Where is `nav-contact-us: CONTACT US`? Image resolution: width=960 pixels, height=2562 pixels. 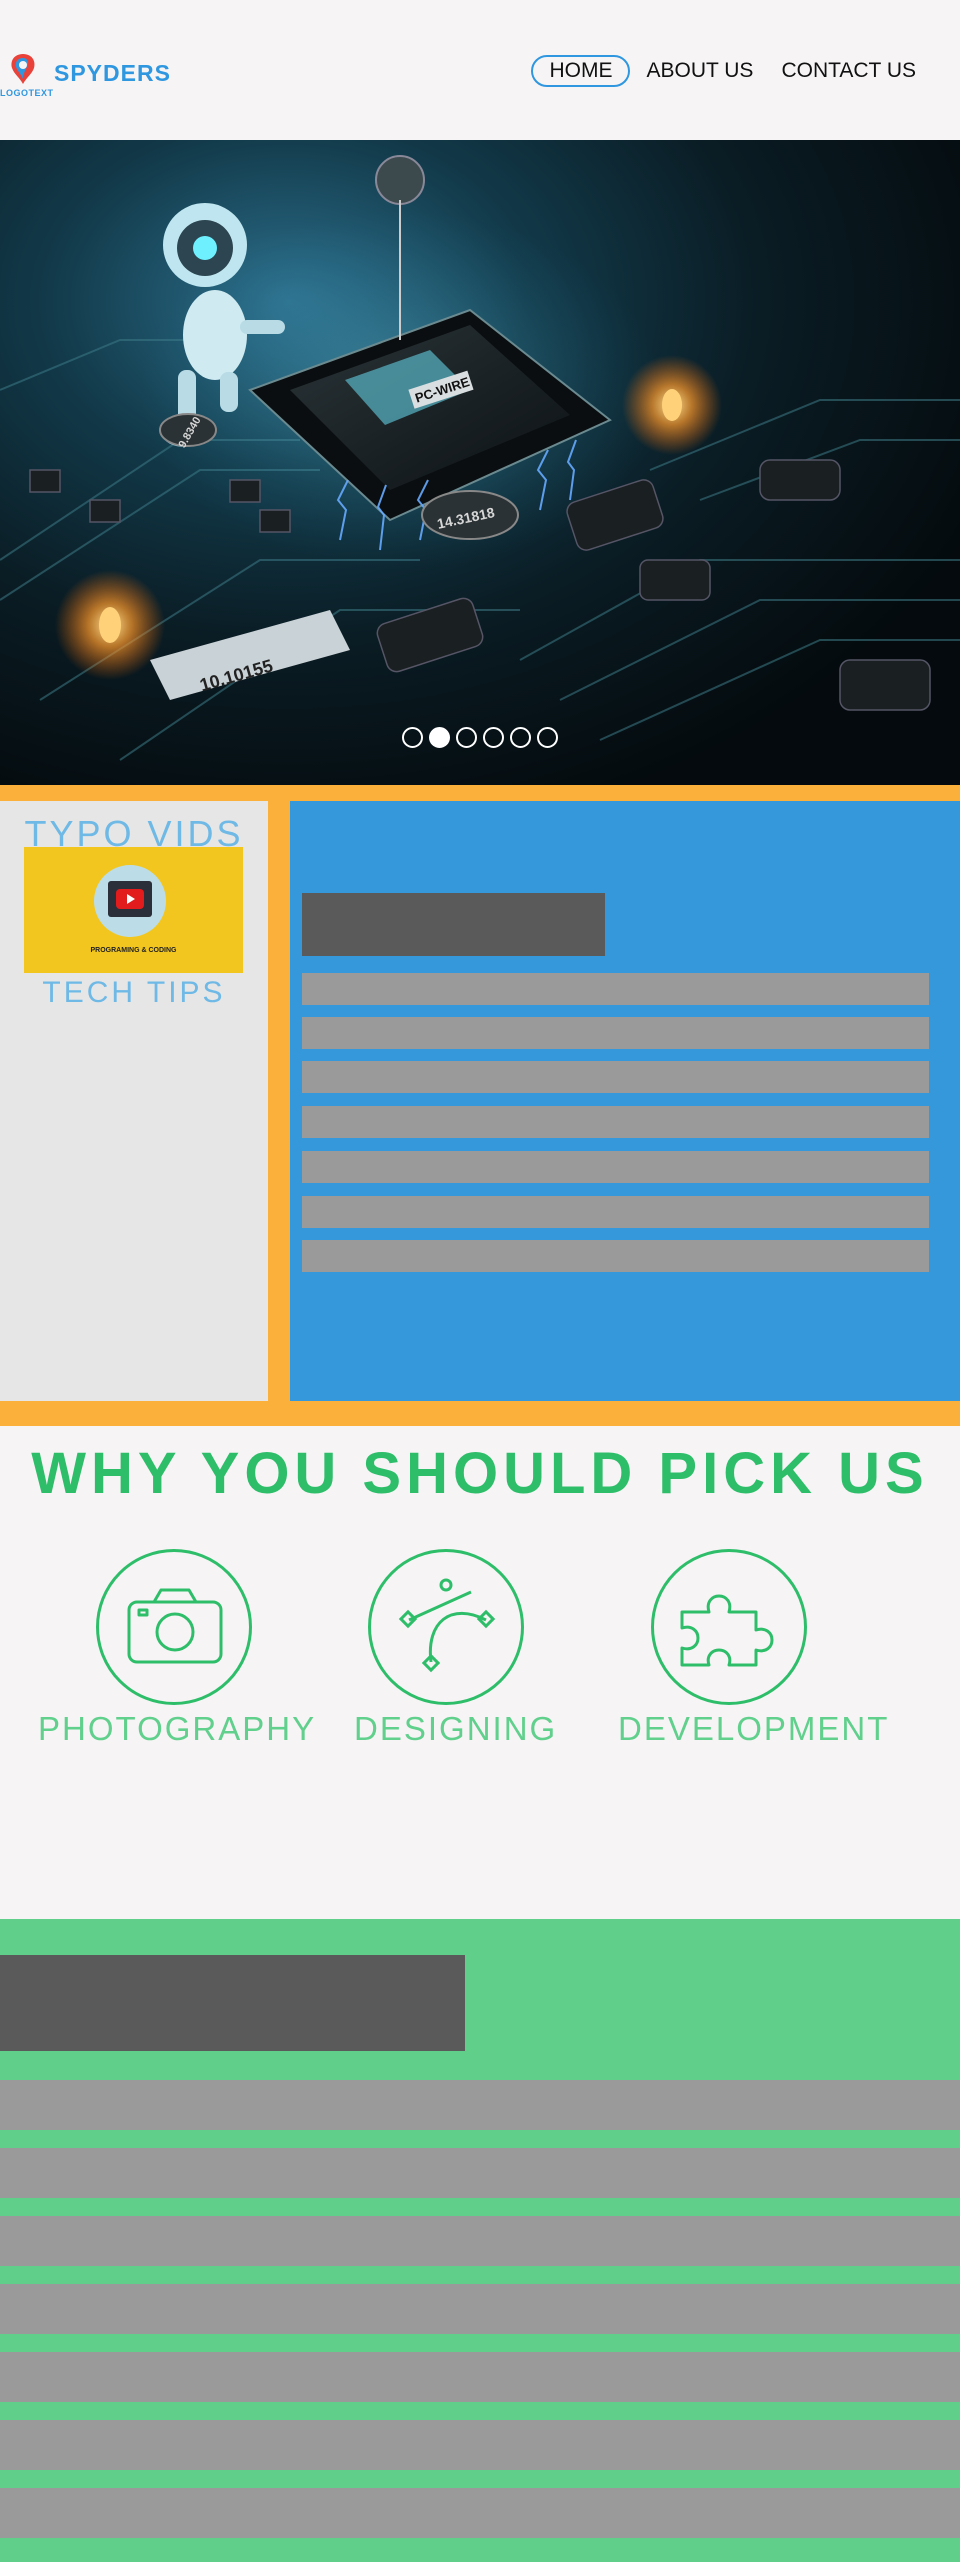 nav-contact-us: CONTACT US is located at coordinates (848, 71).